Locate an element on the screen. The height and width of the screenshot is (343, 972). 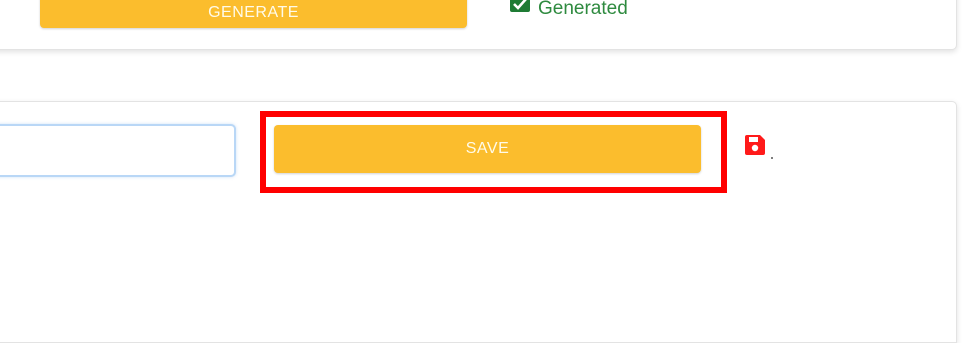
name-input is located at coordinates (118, 150).